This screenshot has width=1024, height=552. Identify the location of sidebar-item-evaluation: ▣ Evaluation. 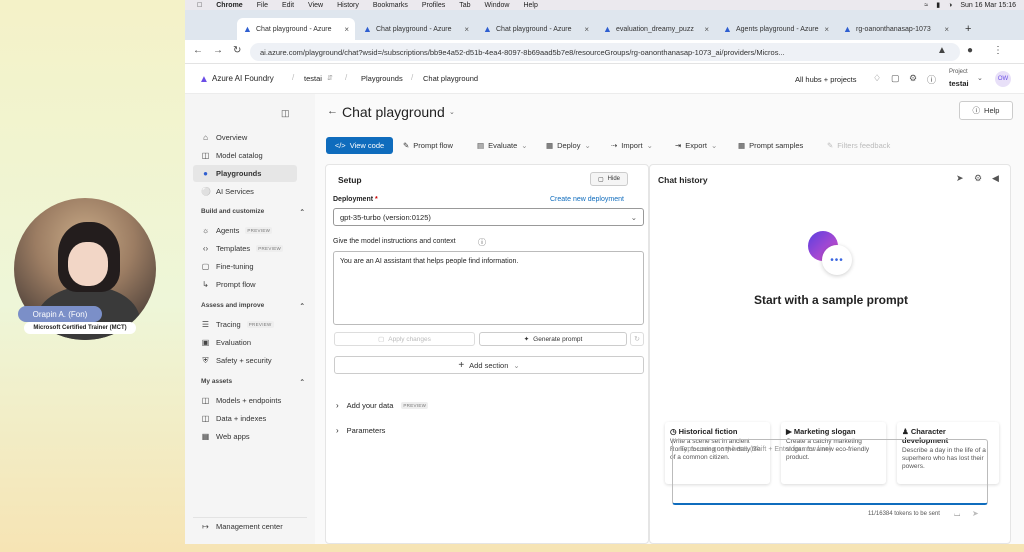
(245, 342).